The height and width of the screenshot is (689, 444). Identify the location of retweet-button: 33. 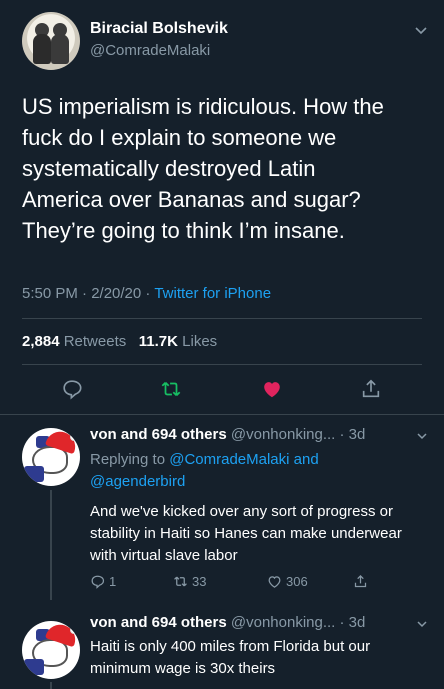
(189, 581).